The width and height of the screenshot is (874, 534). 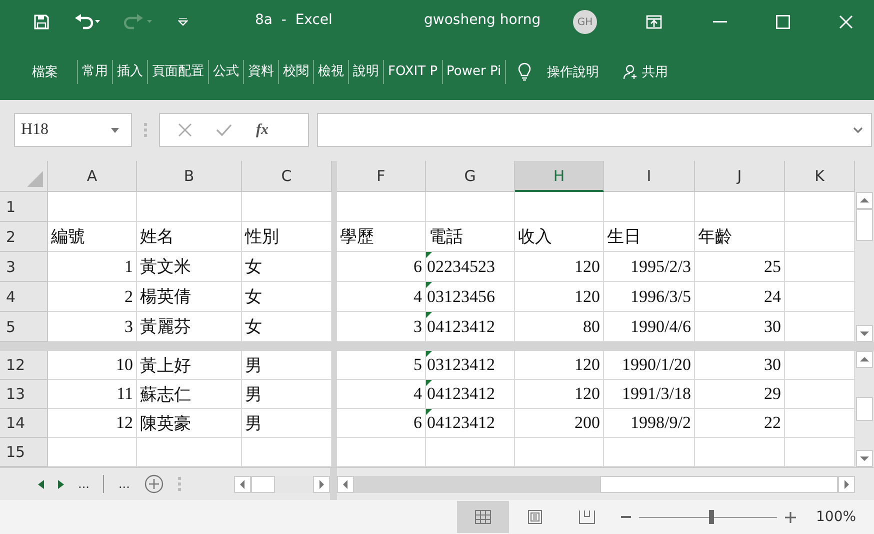 What do you see at coordinates (129, 72) in the screenshot?
I see `ribbon-tab: 插入` at bounding box center [129, 72].